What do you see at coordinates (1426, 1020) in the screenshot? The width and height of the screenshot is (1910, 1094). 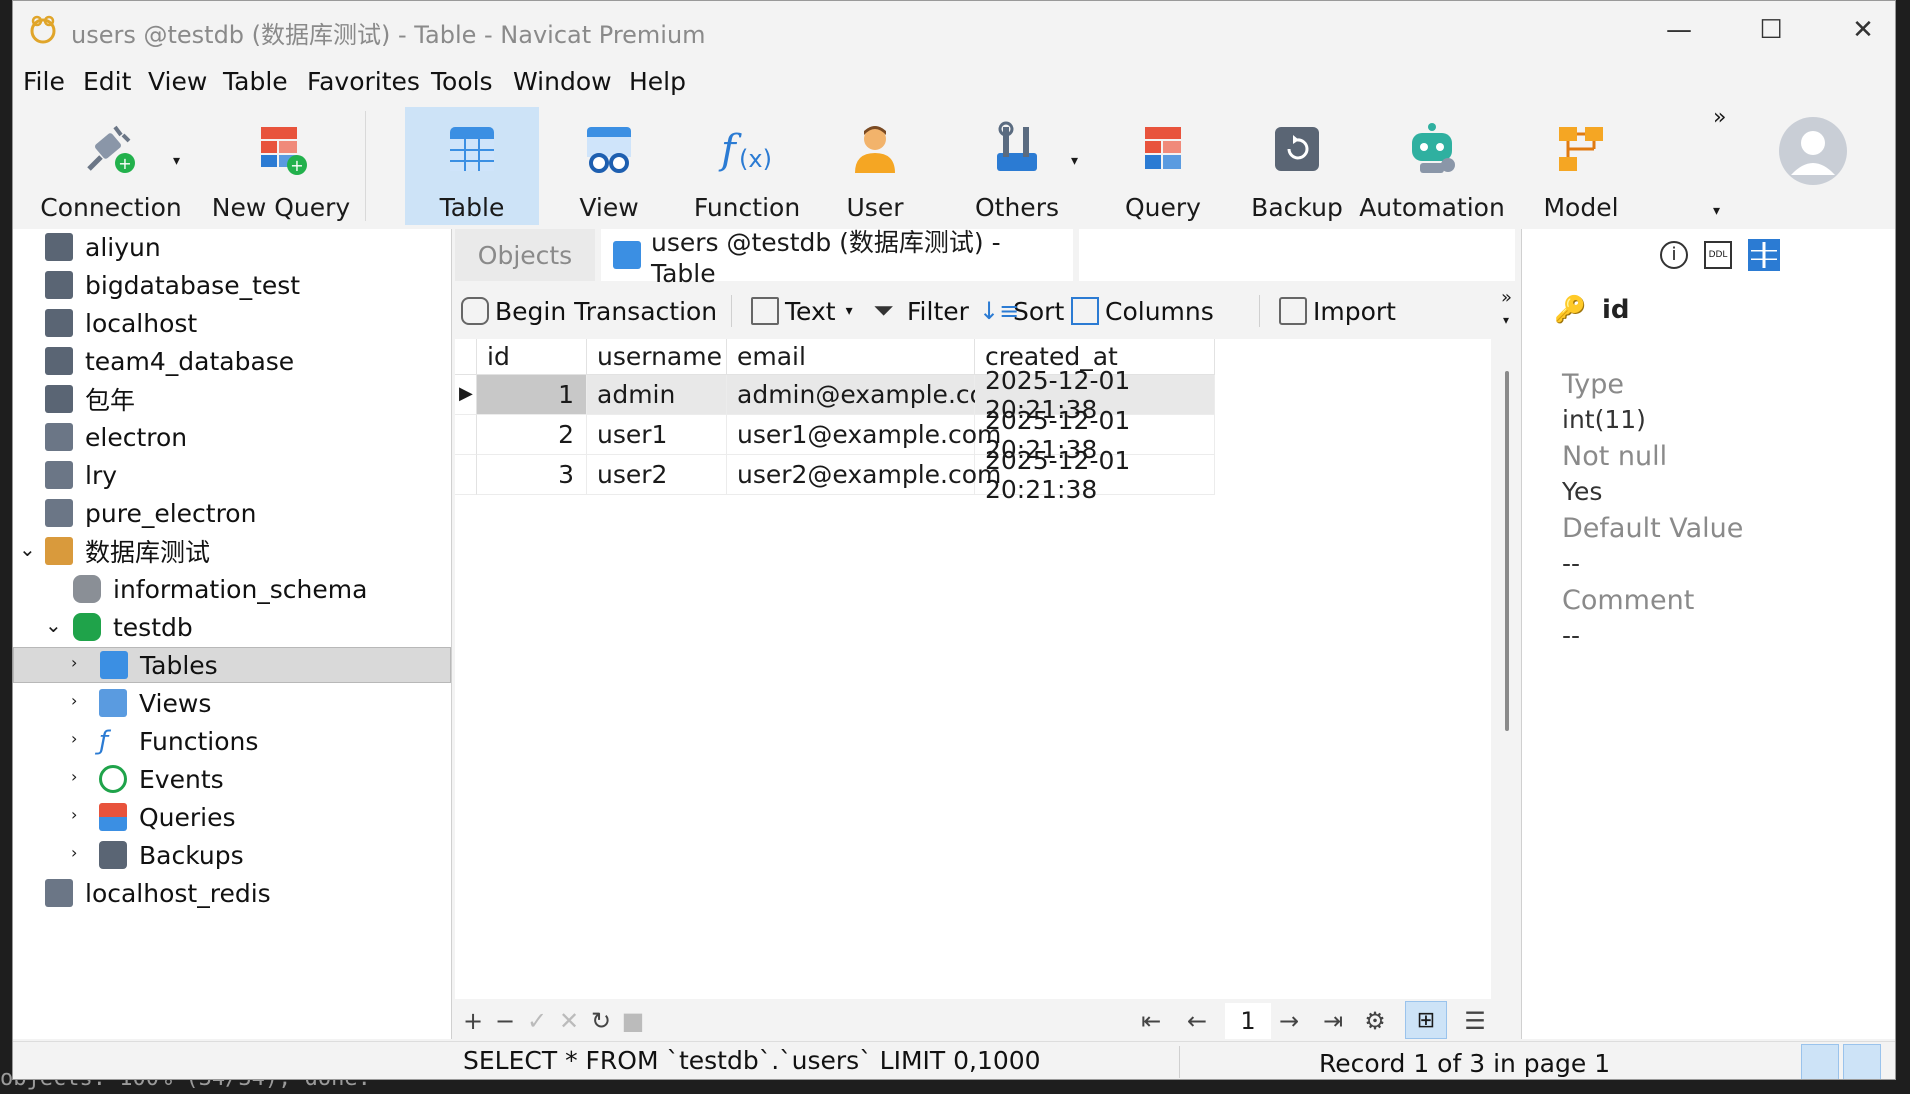 I see `grid-view-toggle-icon: ⊞` at bounding box center [1426, 1020].